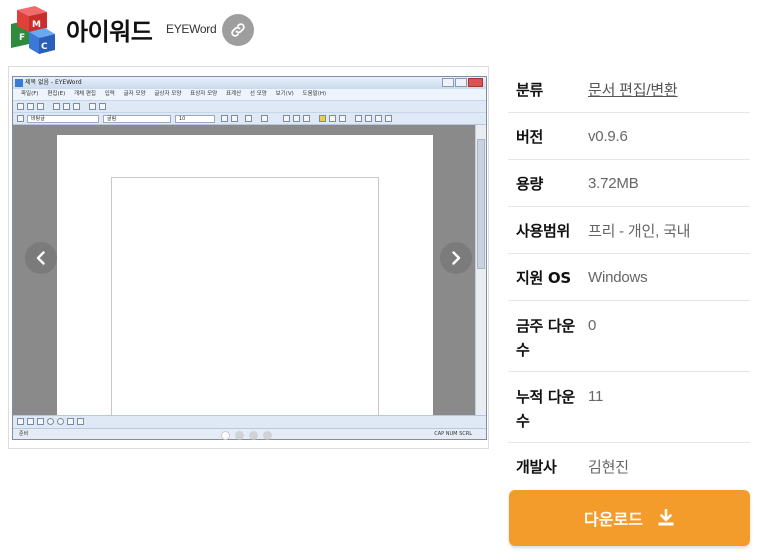  Describe the element at coordinates (20, 106) in the screenshot. I see `new-doc-icon` at that location.